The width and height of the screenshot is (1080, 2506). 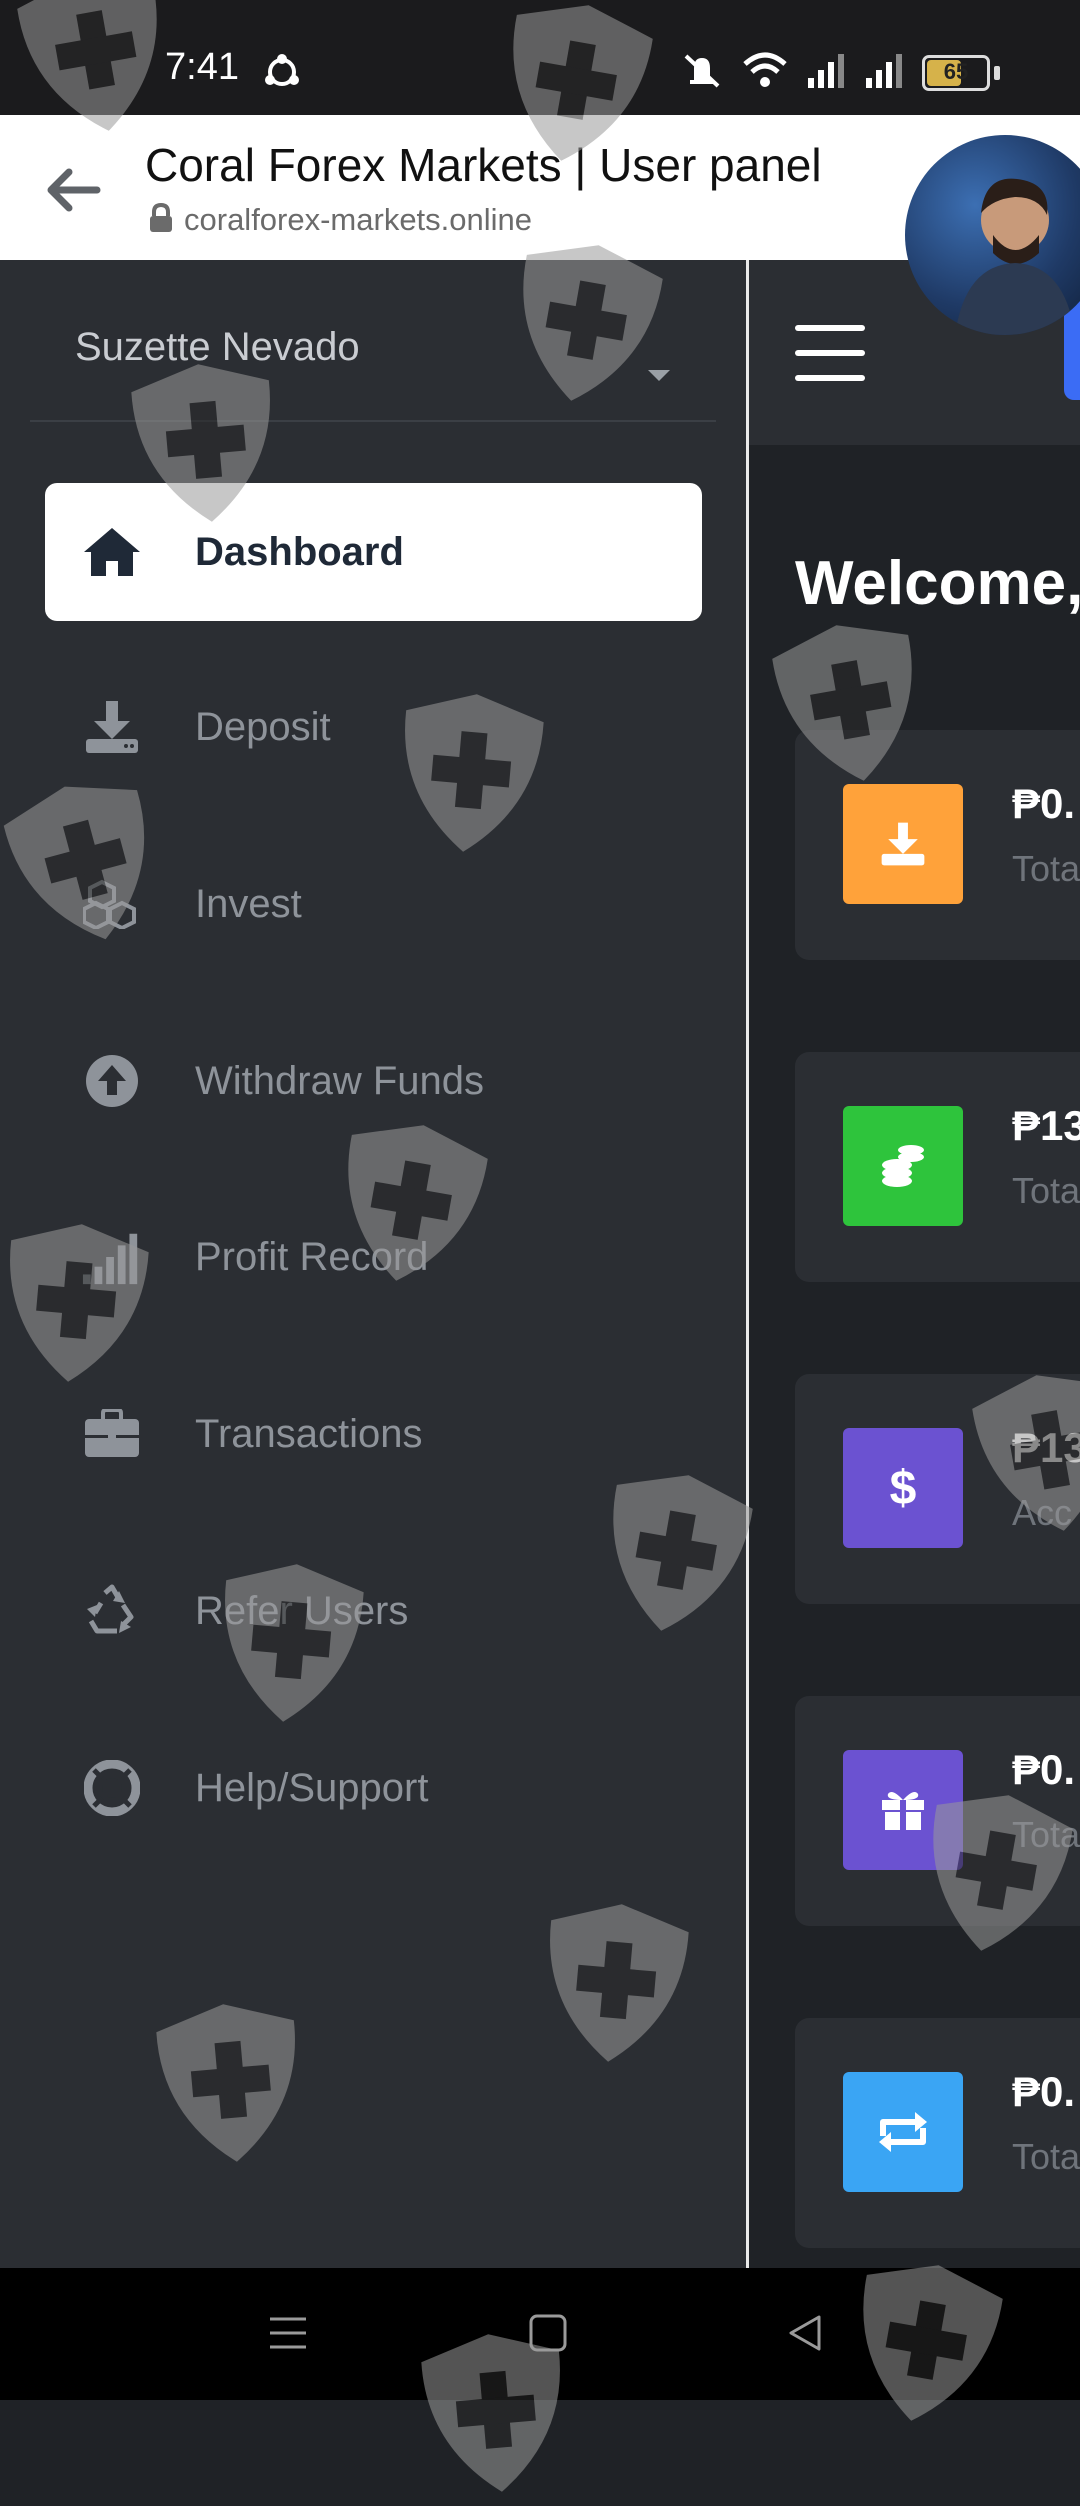 I want to click on page-url: coralforex-markets.online, so click(x=358, y=219).